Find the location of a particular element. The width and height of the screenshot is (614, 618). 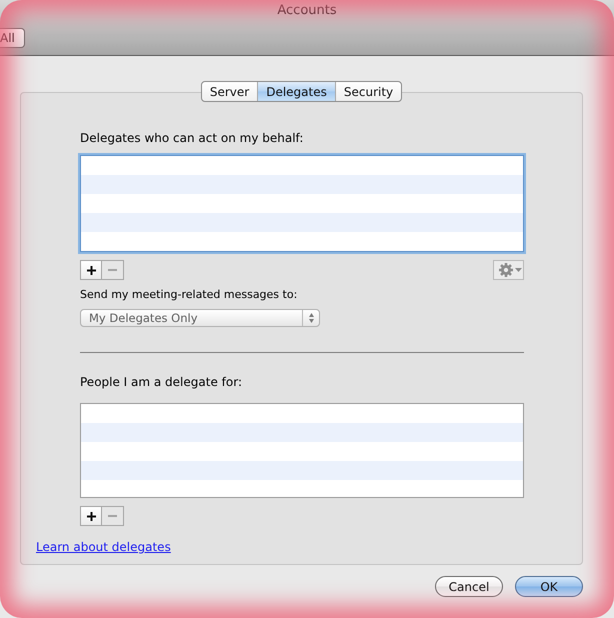

show-all-button: All is located at coordinates (12, 38).